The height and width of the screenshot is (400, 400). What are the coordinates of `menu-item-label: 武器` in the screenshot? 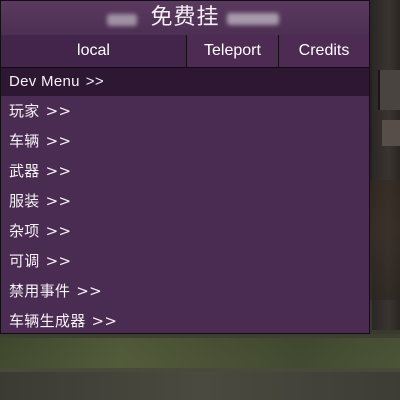 It's located at (24, 171).